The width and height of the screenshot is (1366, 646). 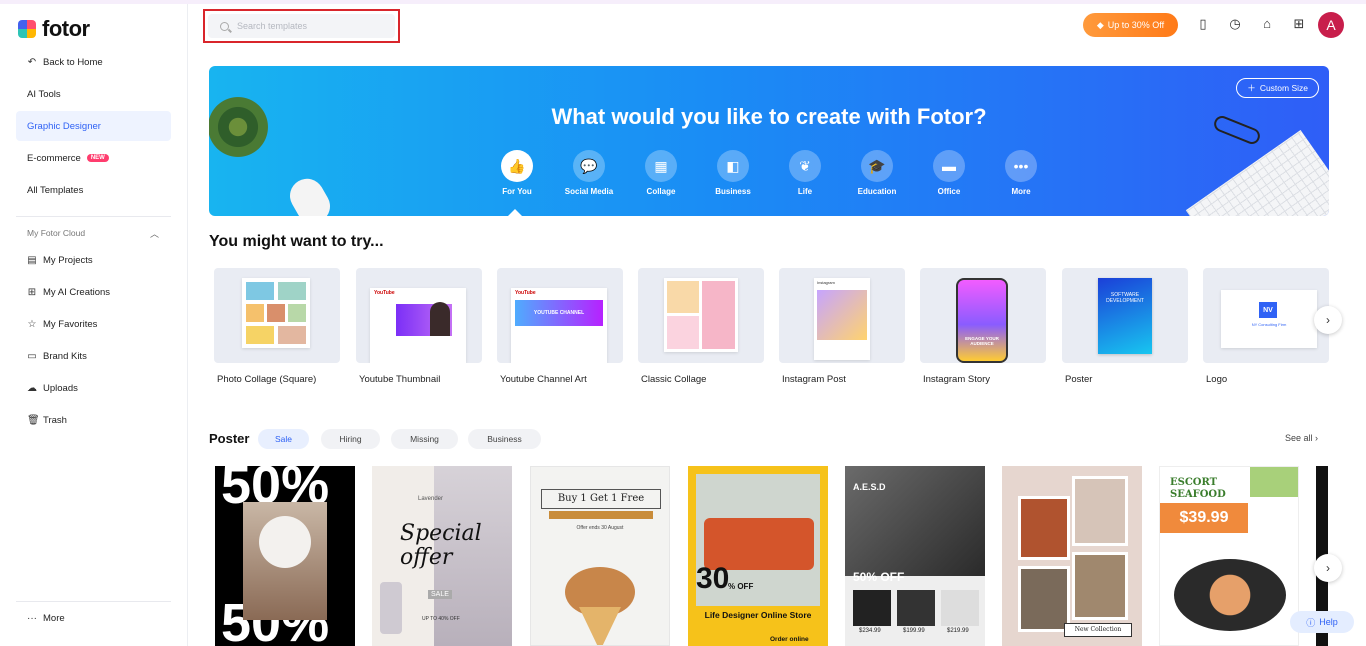 I want to click on sidebar-item-brand-kits: ▭ Brand Kits, so click(x=93, y=356).